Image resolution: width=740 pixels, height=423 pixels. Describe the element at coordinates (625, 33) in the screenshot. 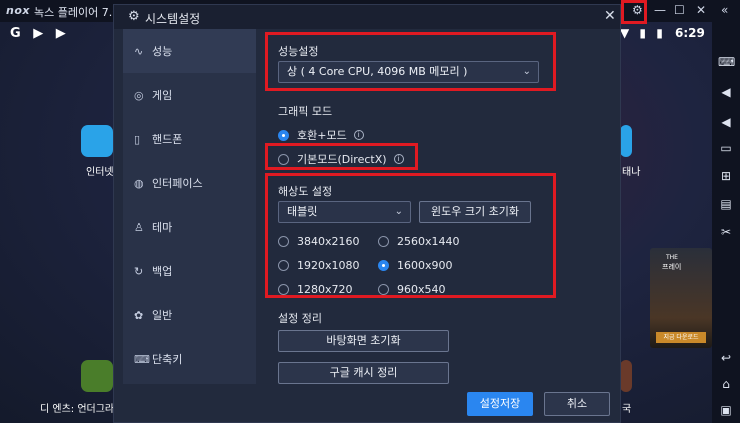

I see `wifi-icon: ▼` at that location.